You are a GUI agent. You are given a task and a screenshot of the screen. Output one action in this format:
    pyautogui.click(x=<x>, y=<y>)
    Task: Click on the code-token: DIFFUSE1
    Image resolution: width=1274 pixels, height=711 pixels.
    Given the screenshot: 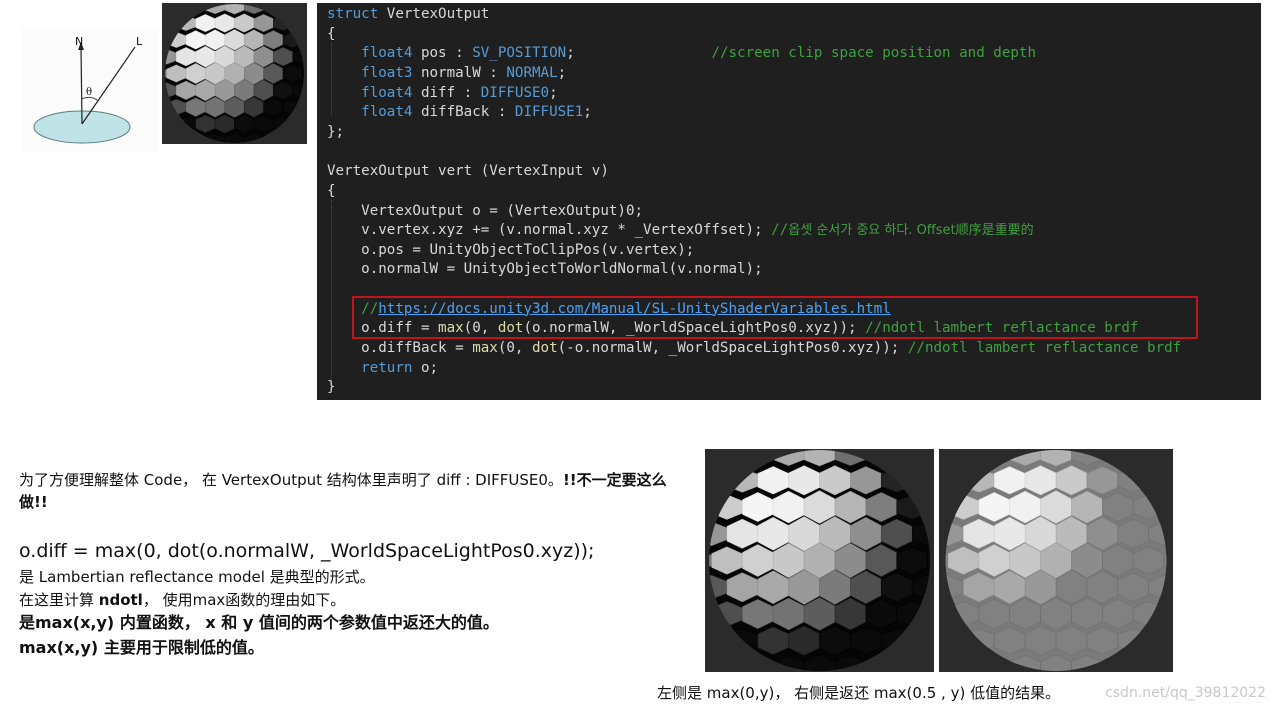 What is the action you would take?
    pyautogui.click(x=549, y=112)
    